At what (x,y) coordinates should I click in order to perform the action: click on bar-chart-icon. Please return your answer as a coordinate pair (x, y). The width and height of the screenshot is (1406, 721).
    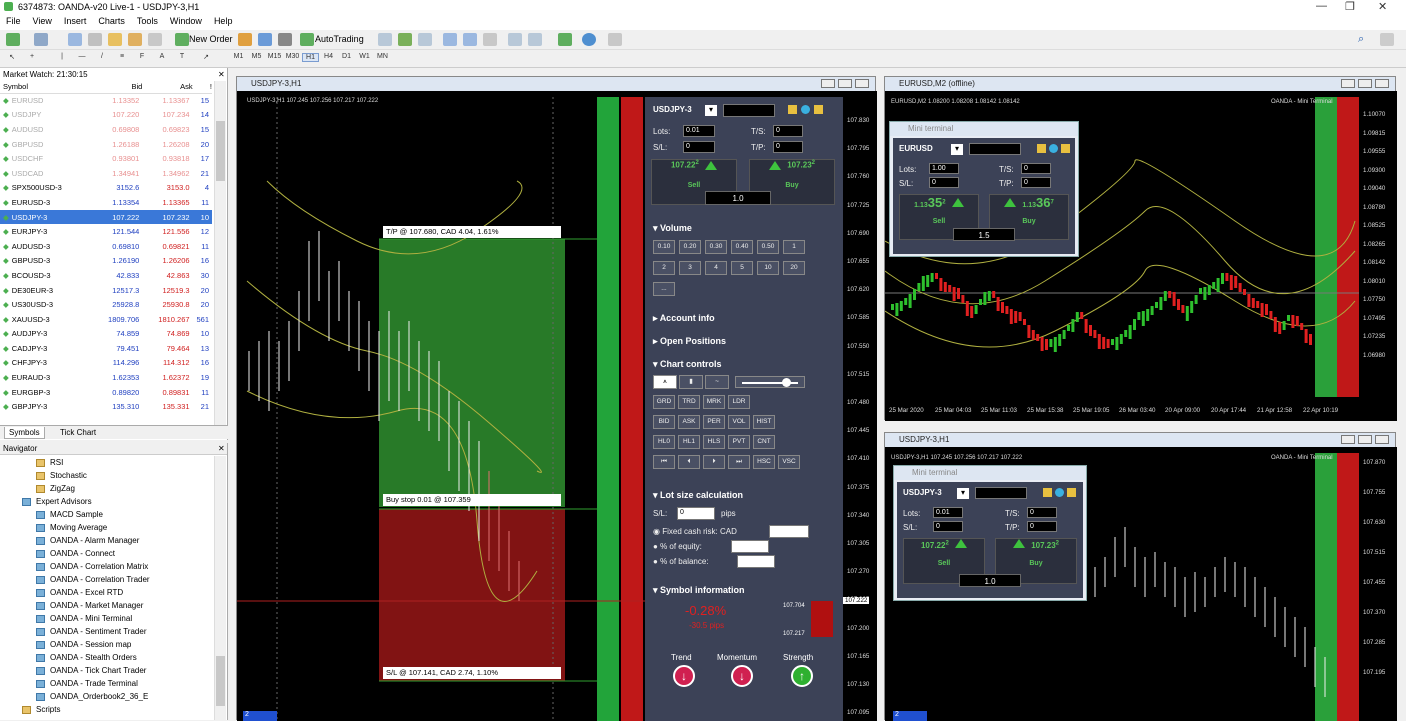
    Looking at the image, I should click on (385, 39).